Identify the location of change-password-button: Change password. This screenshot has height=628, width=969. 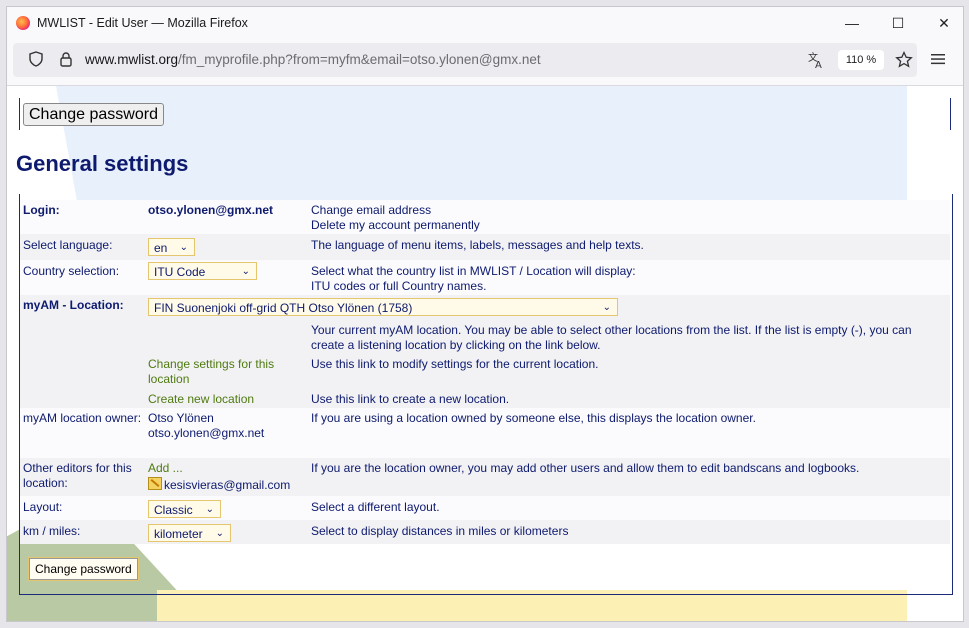
(83, 569).